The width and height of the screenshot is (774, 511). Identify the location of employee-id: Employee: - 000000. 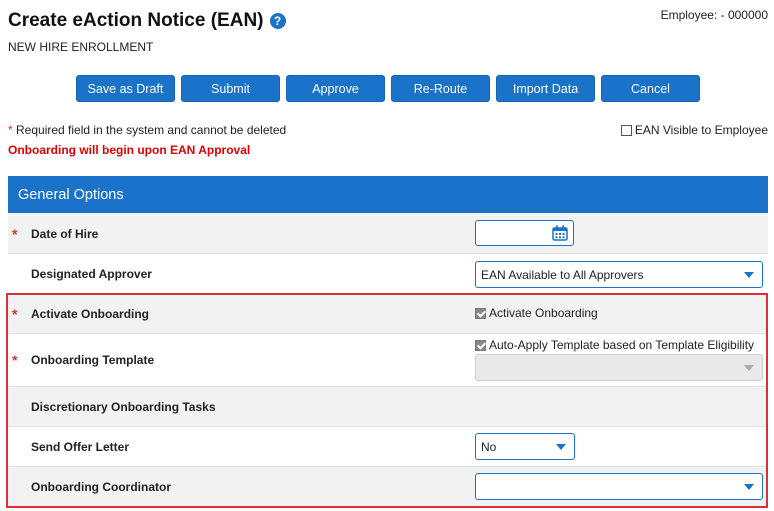
(714, 15).